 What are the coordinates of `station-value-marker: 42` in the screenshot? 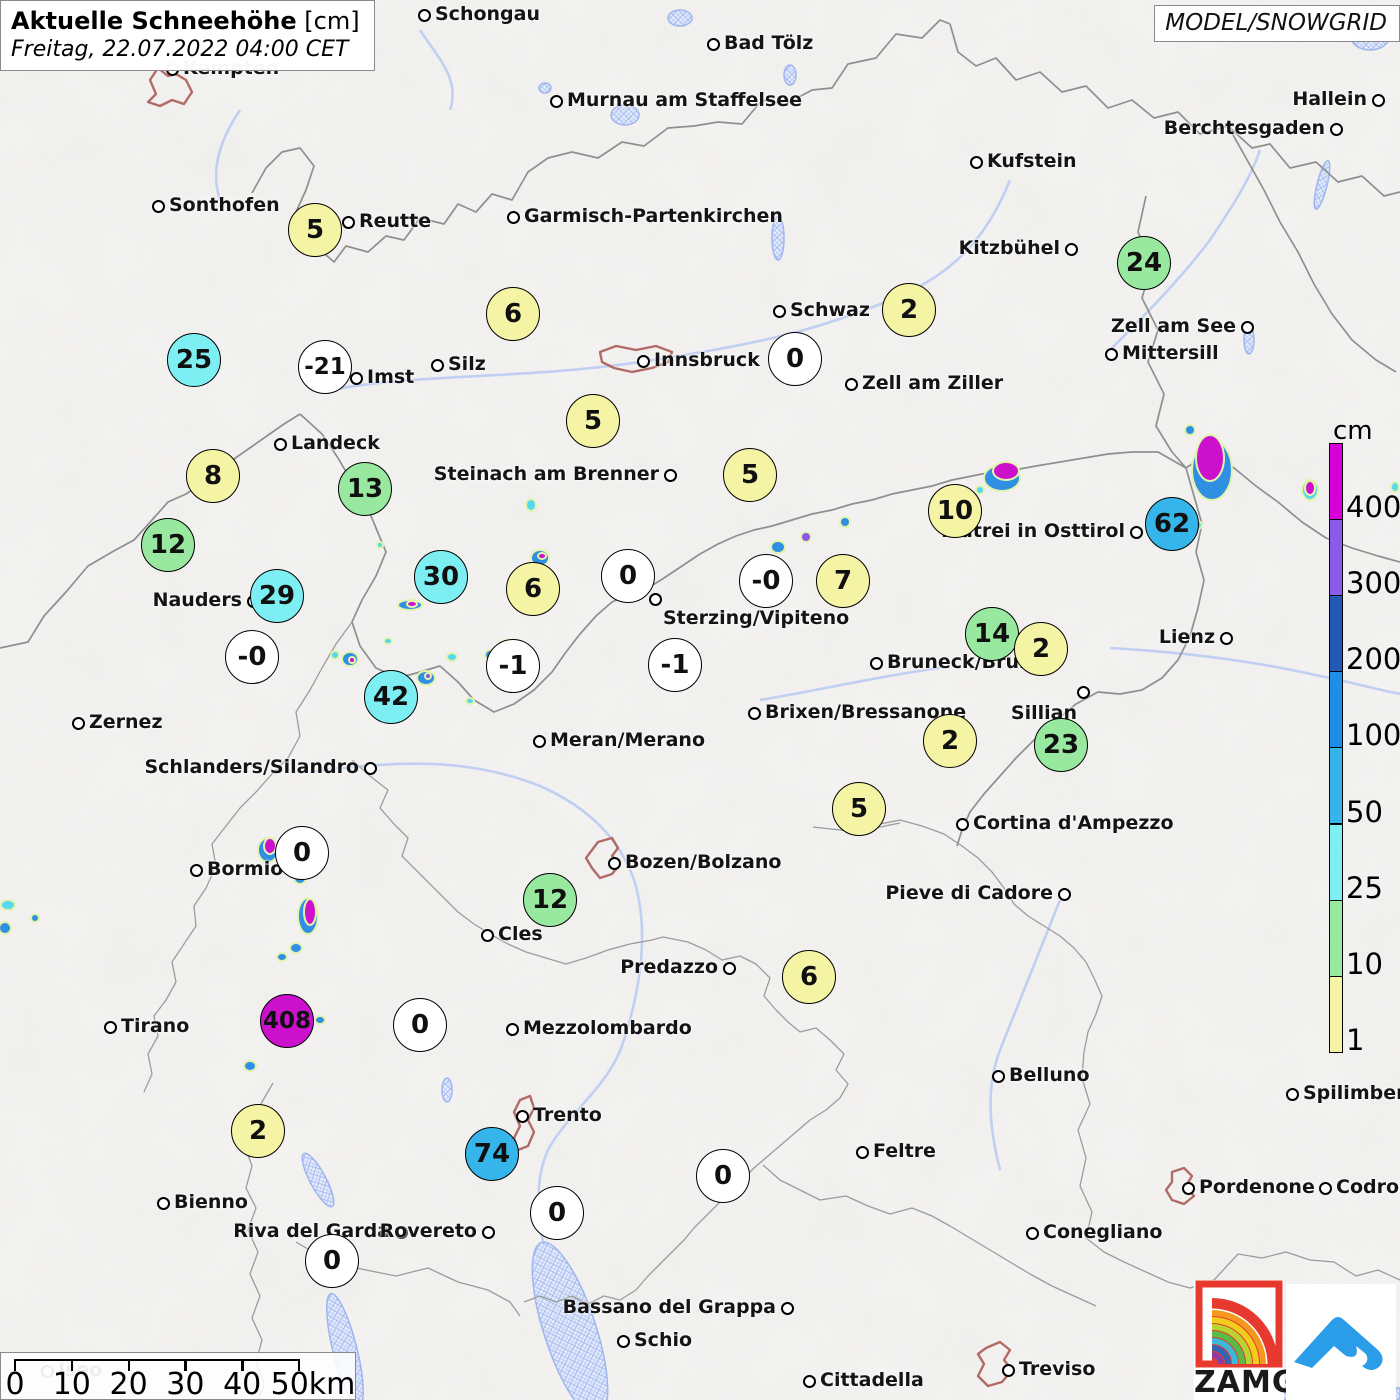 It's located at (391, 697).